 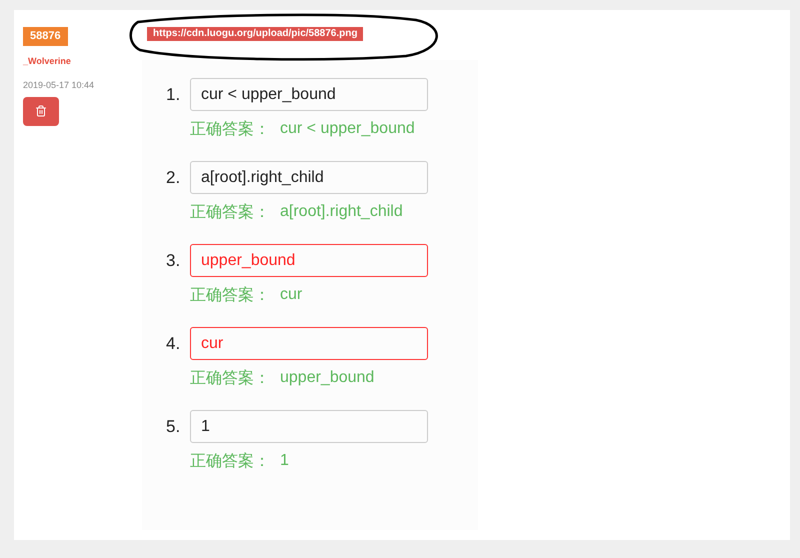 I want to click on answer-input: cur < upper_bound, so click(x=309, y=94).